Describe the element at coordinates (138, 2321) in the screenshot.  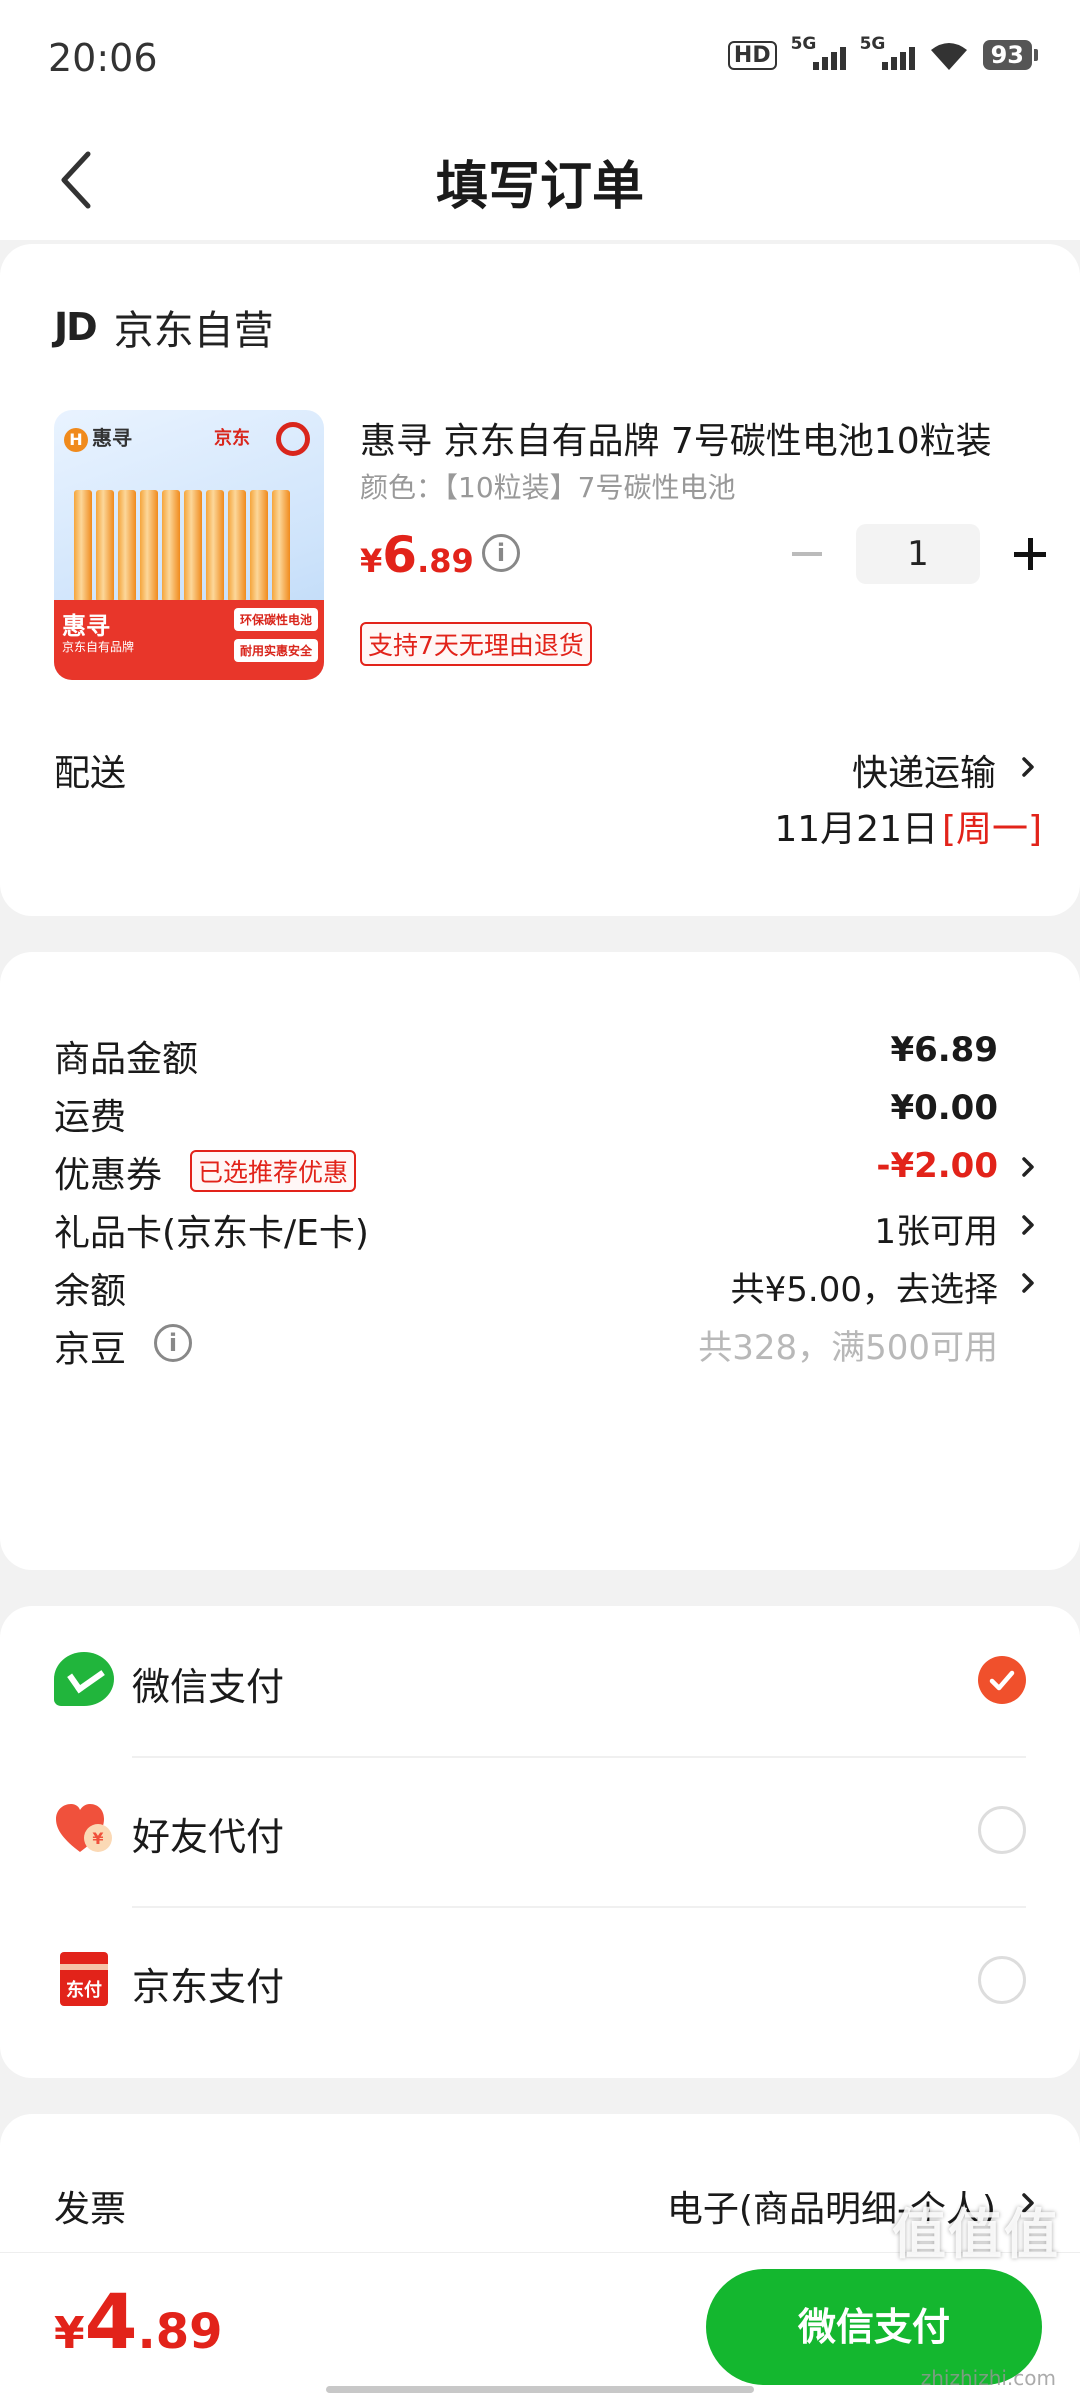
I see `total-price: ¥4.89` at that location.